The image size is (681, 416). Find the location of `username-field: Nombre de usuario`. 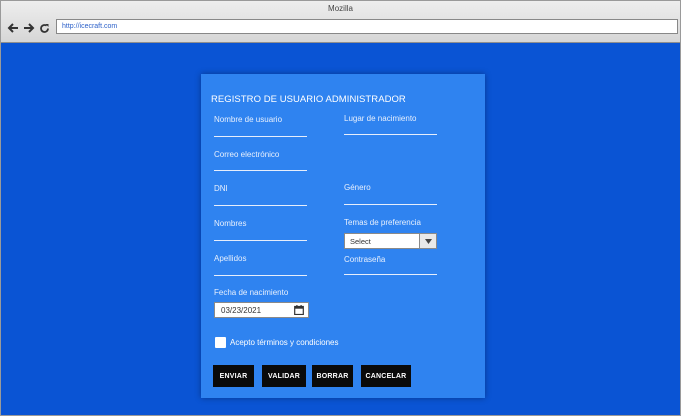

username-field: Nombre de usuario is located at coordinates (260, 126).